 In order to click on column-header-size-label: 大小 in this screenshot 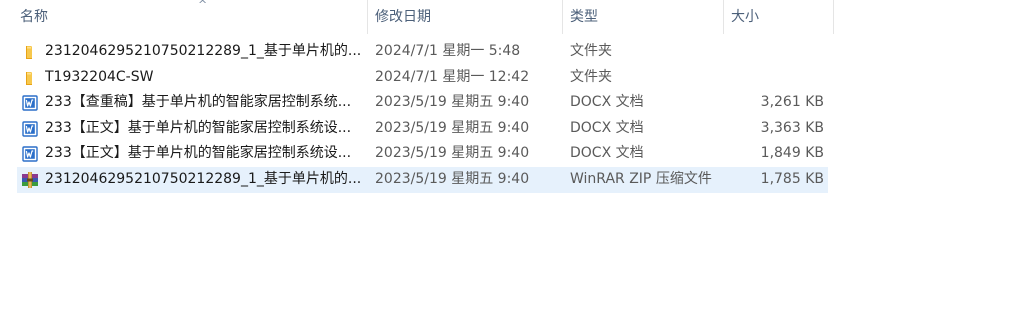, I will do `click(745, 17)`.